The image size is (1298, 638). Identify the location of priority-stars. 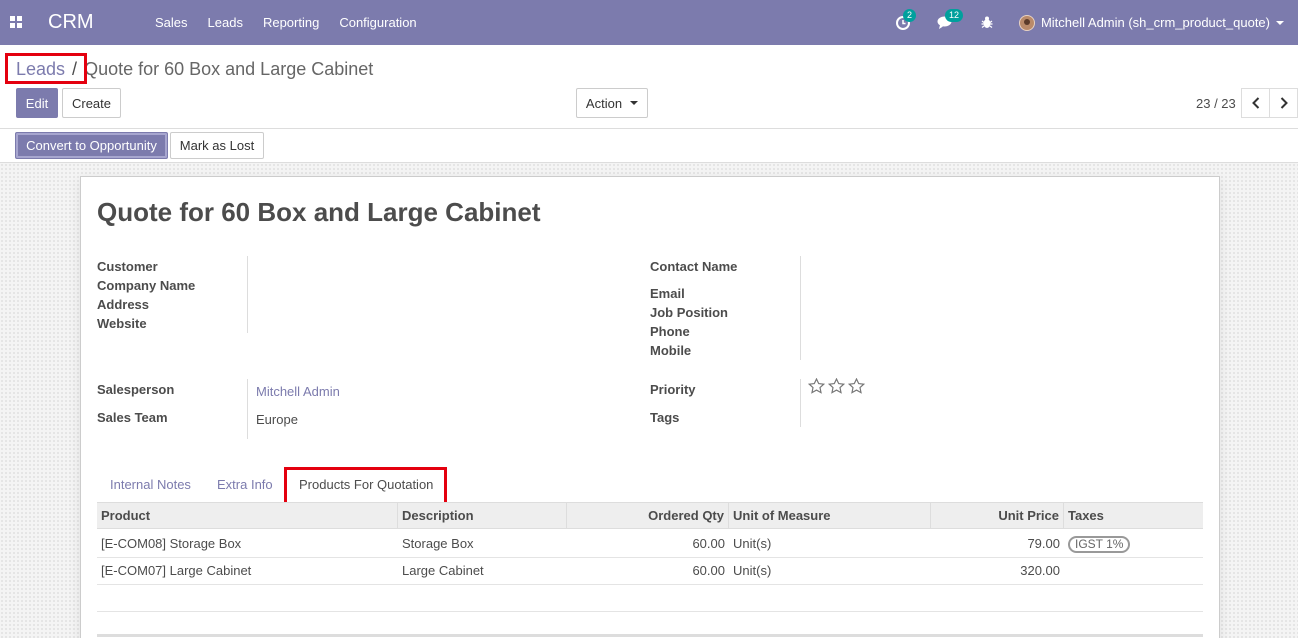
(838, 386).